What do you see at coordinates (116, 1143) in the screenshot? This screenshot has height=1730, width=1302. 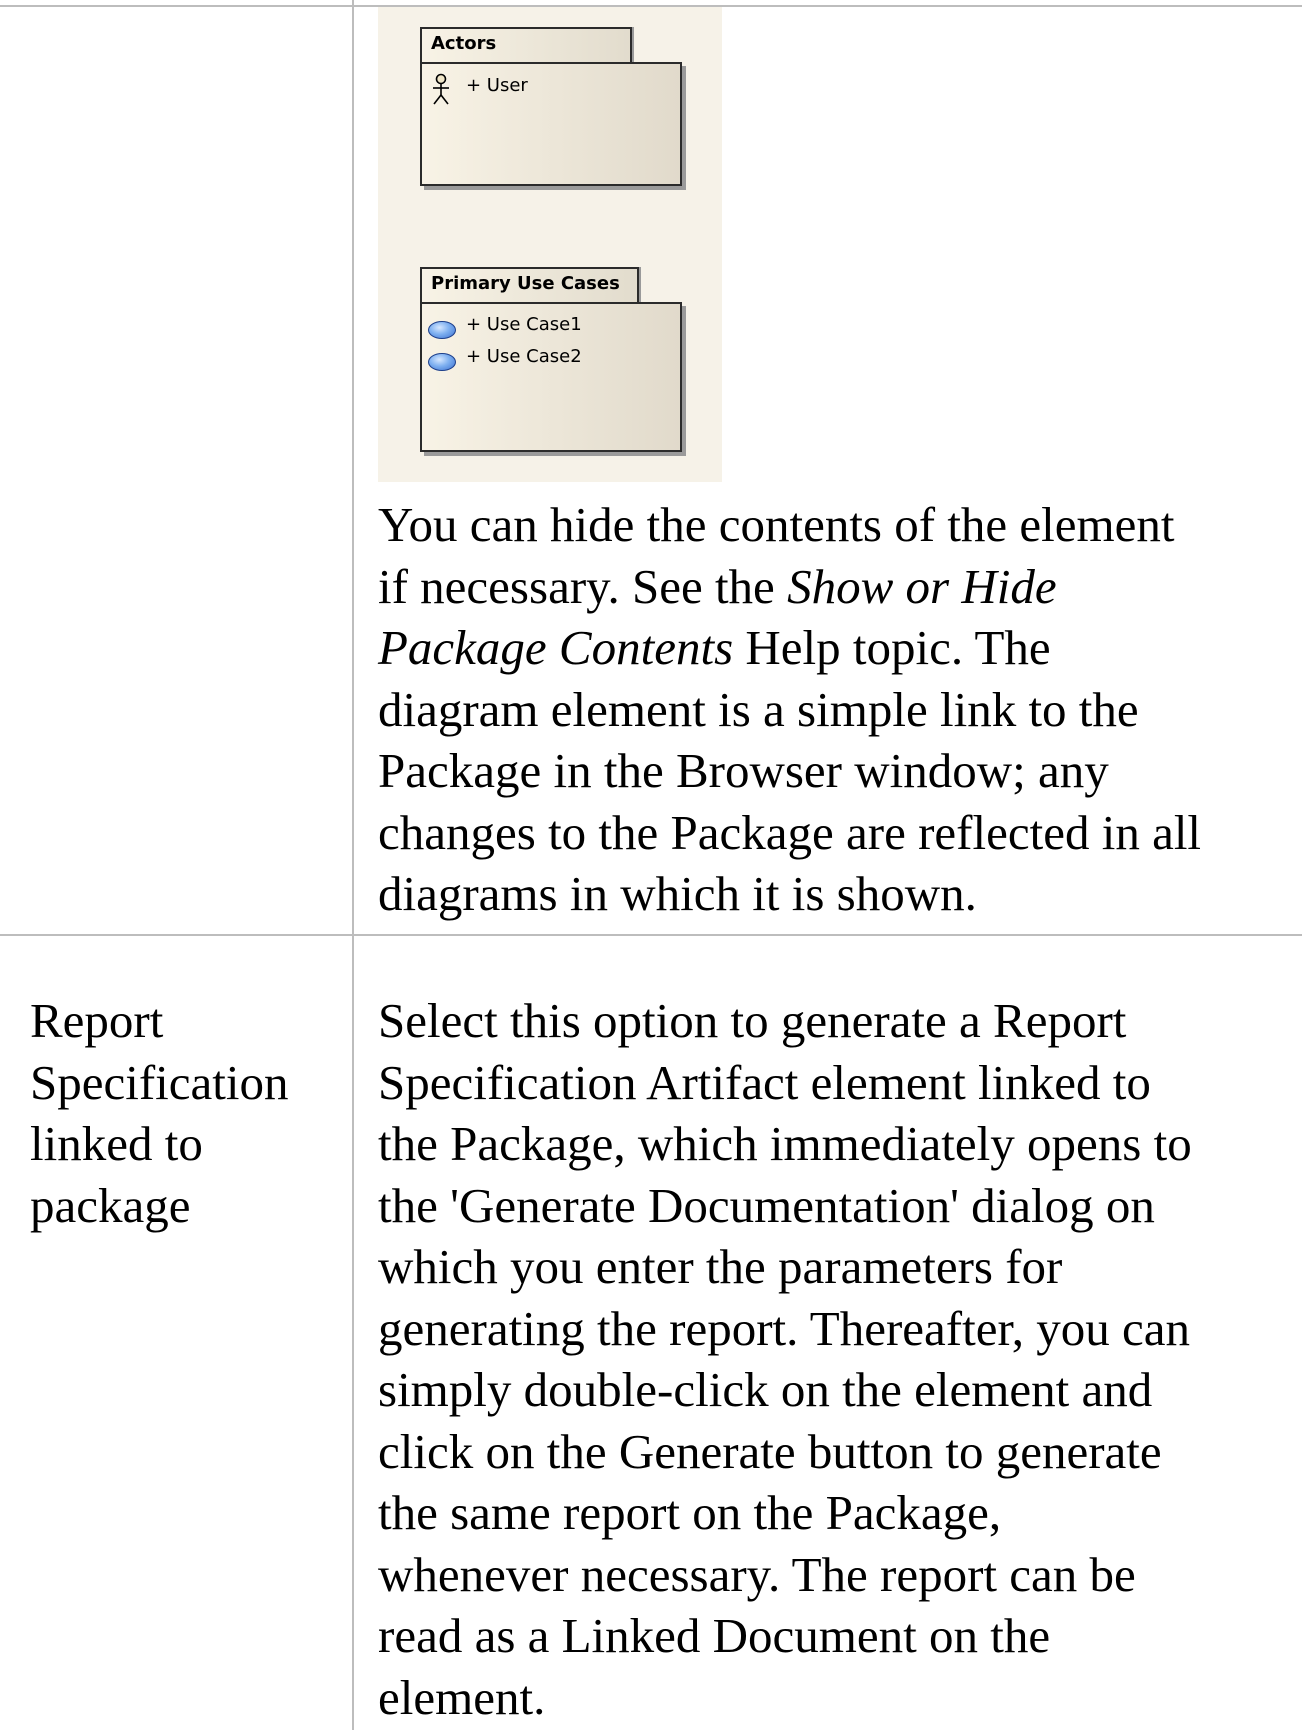 I see `text-line: linked to` at bounding box center [116, 1143].